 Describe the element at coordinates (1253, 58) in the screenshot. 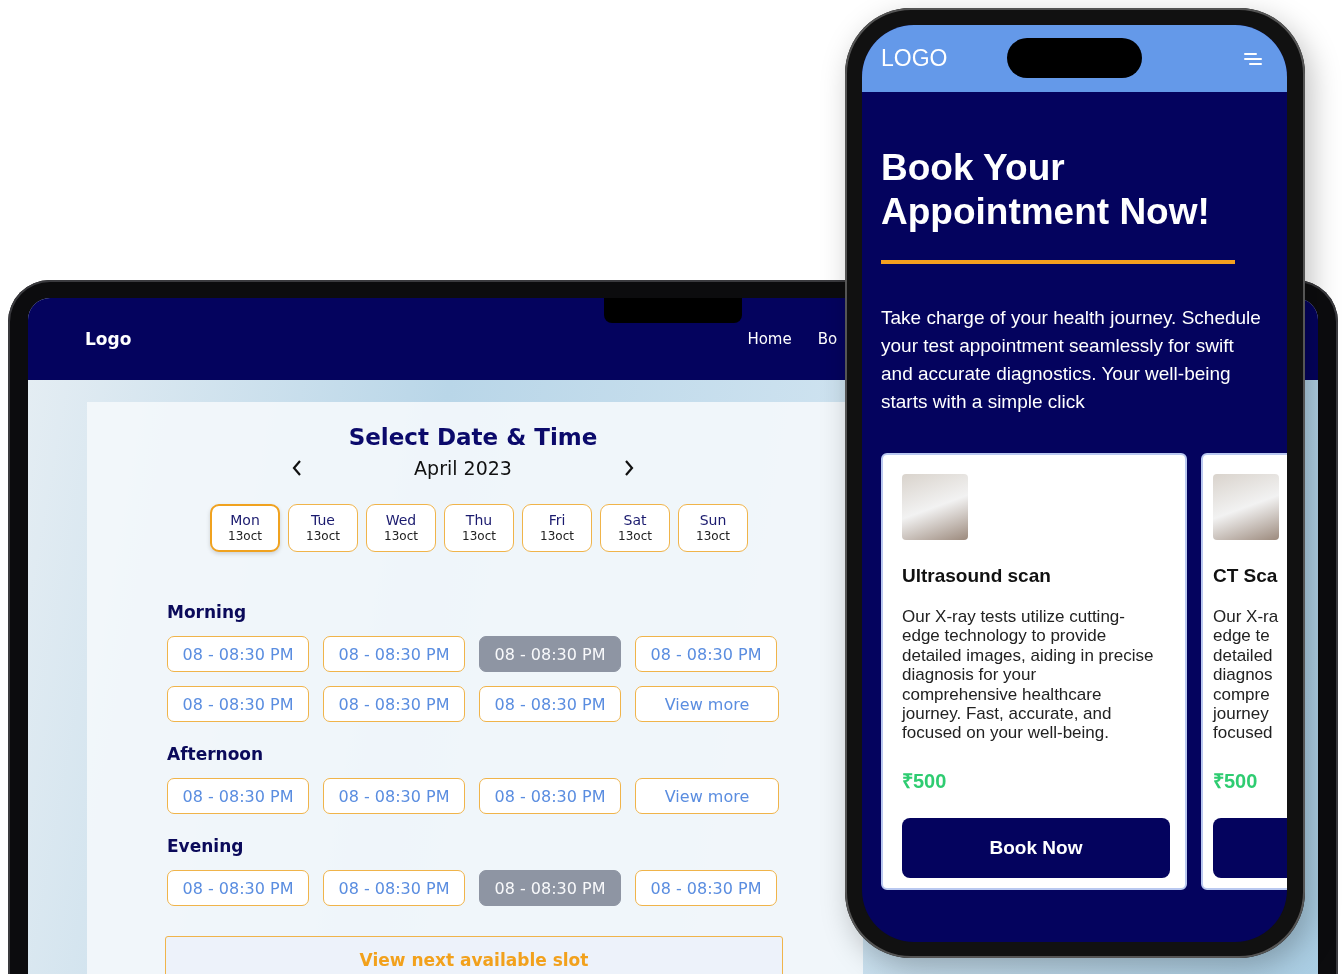

I see `menu-icon` at that location.